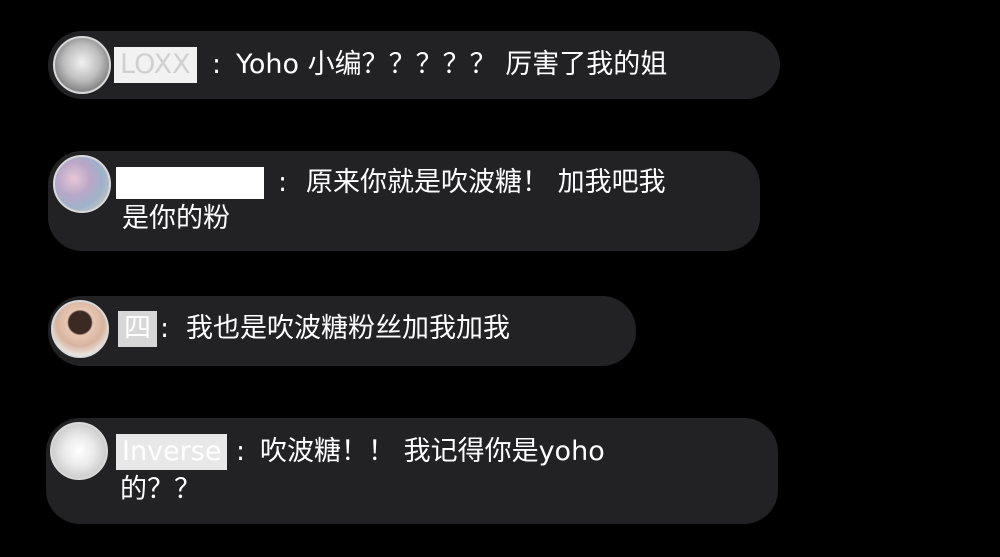  Describe the element at coordinates (176, 218) in the screenshot. I see `comment-text-continued: 是你的粉` at that location.